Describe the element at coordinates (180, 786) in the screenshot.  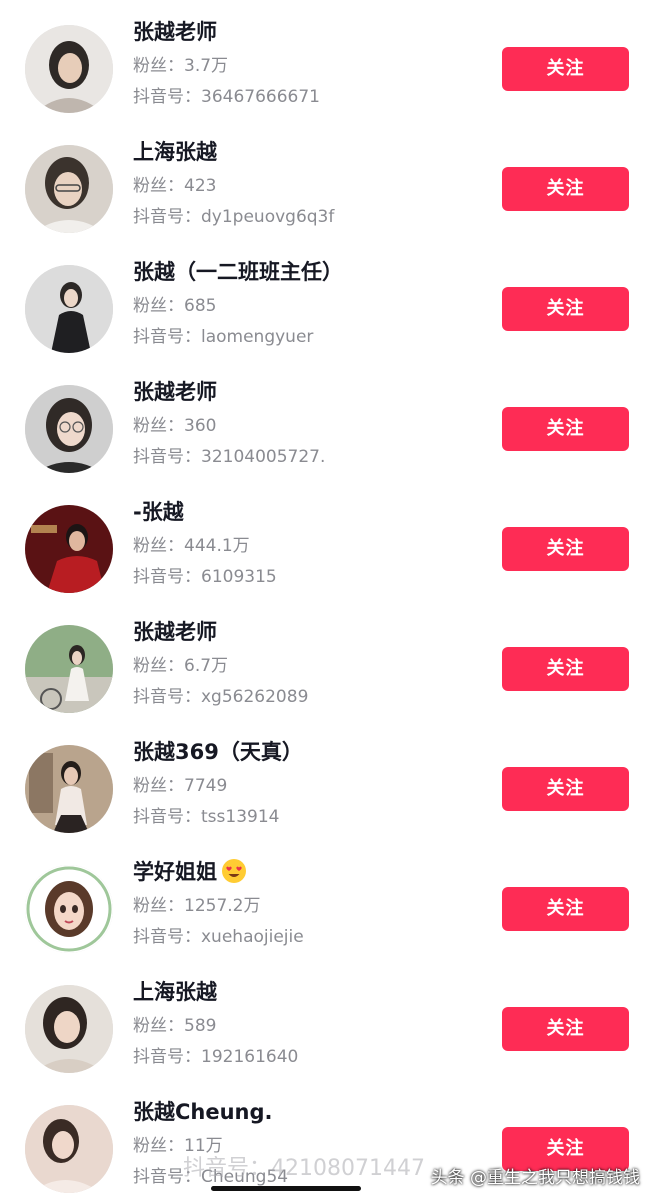
I see `fans-count: 粉丝：7749` at that location.